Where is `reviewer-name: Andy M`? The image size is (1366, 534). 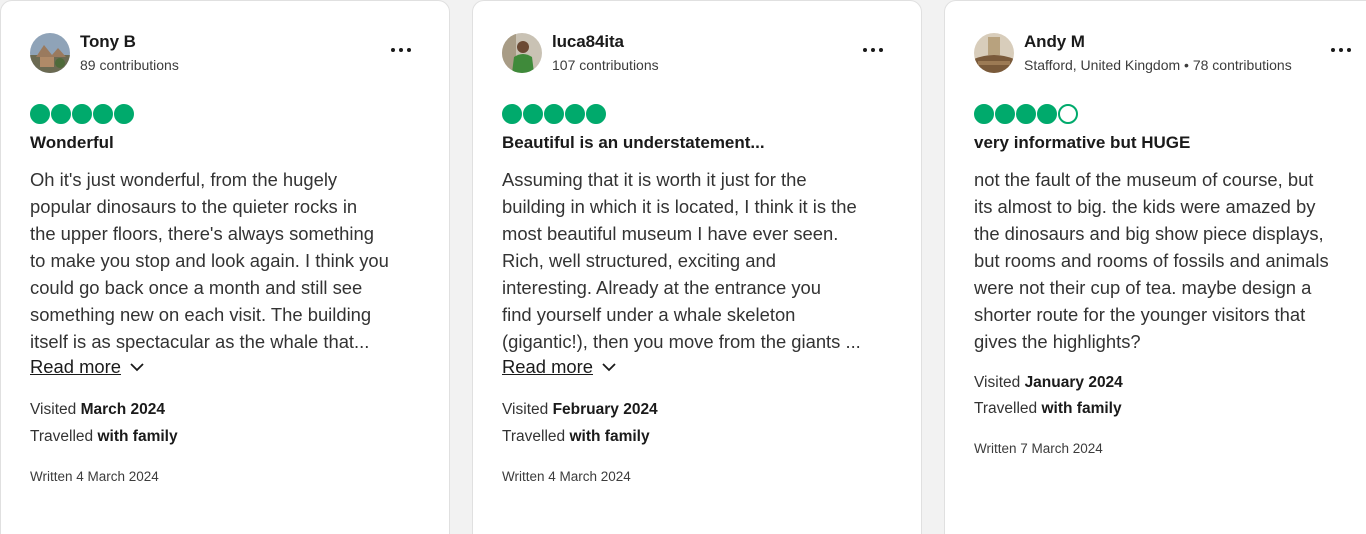
reviewer-name: Andy M is located at coordinates (1054, 42).